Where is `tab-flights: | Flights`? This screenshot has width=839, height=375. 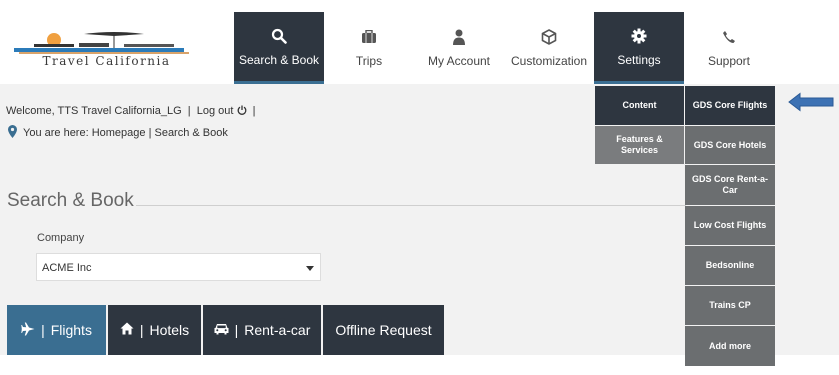 tab-flights: | Flights is located at coordinates (56, 330).